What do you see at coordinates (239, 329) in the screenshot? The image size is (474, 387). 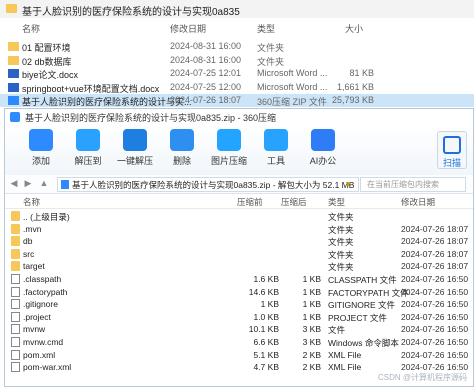 I see `zip-row: mvnw 10.1 KB 3 KB 文件 2024-07-26 16:50` at bounding box center [239, 329].